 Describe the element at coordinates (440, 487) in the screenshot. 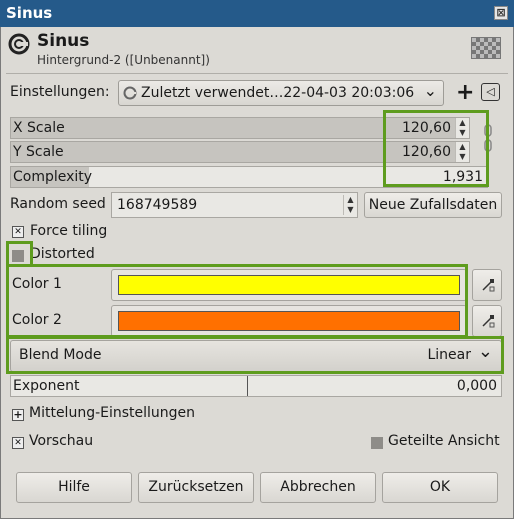

I see `ok-button: OK` at that location.